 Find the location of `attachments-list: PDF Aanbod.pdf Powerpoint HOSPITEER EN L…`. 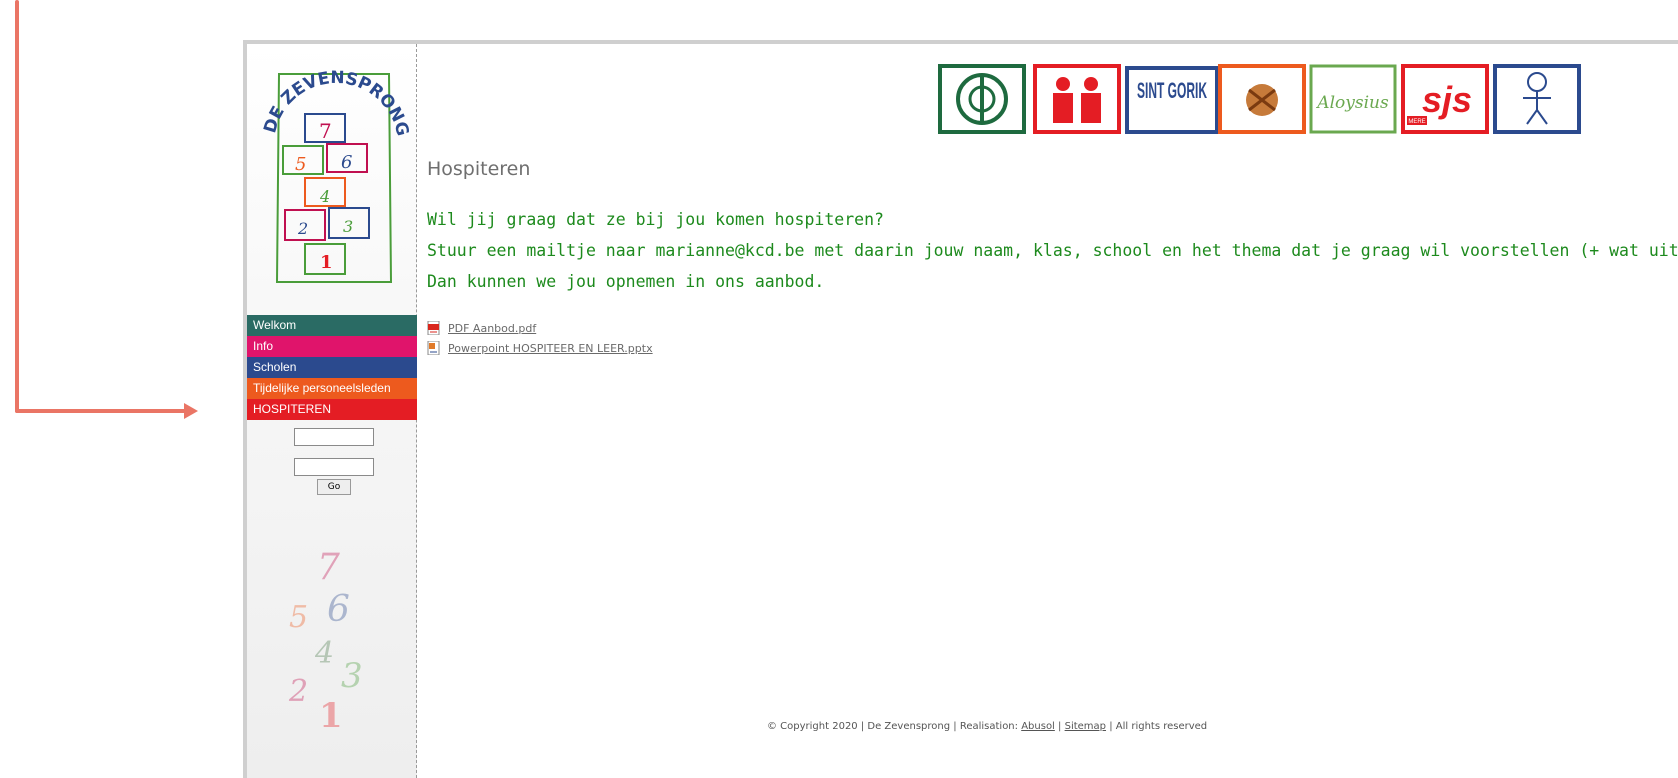

attachments-list: PDF Aanbod.pdf Powerpoint HOSPITEER EN L… is located at coordinates (540, 338).